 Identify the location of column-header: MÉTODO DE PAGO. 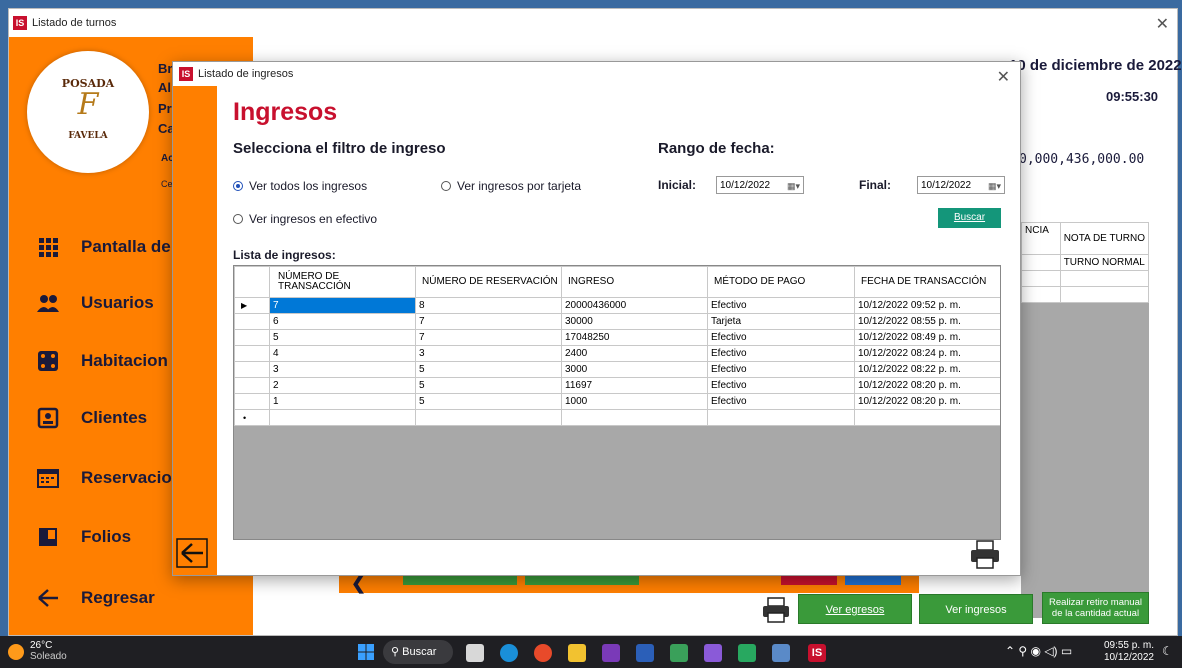
(781, 282).